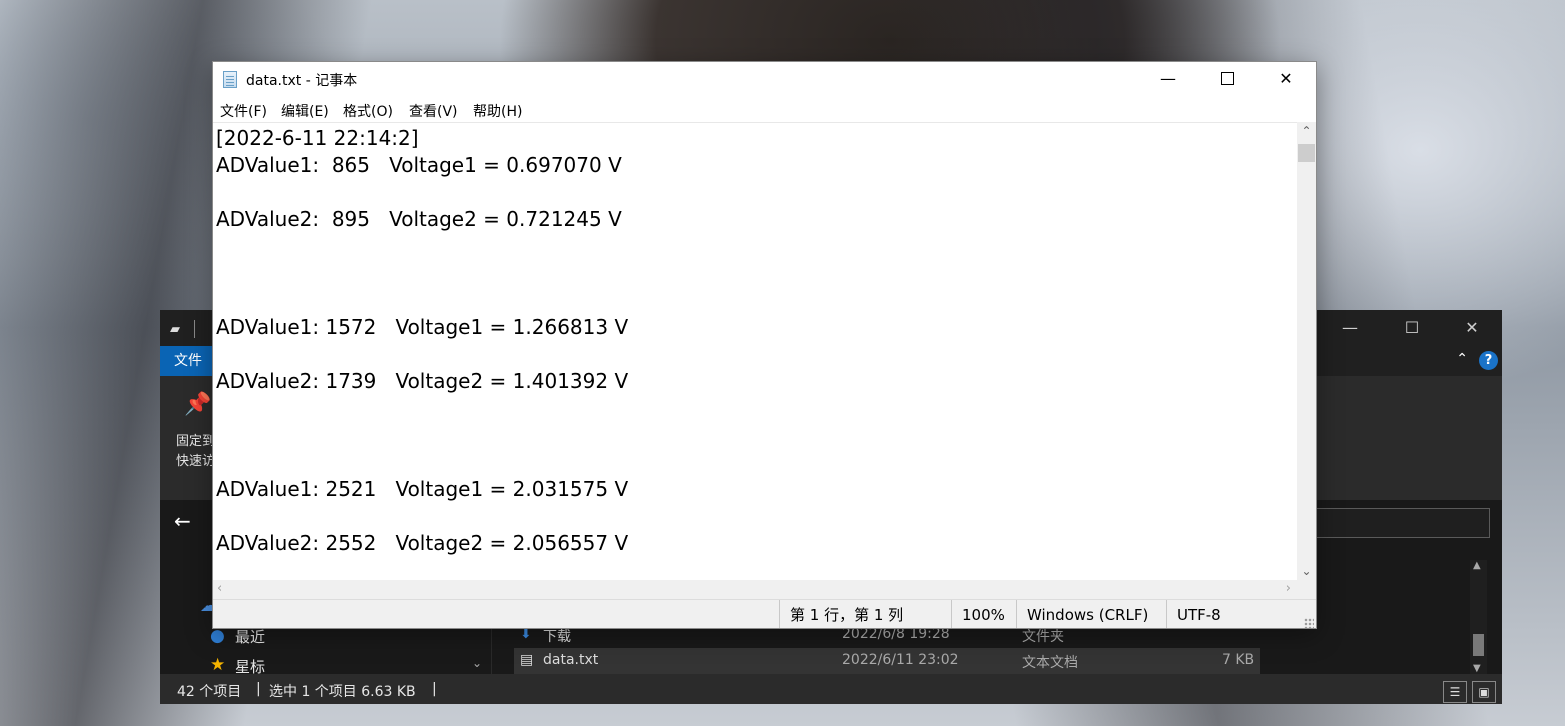 This screenshot has height=726, width=1565. What do you see at coordinates (900, 660) in the screenshot?
I see `file-date: 2022/6/11 23:02` at bounding box center [900, 660].